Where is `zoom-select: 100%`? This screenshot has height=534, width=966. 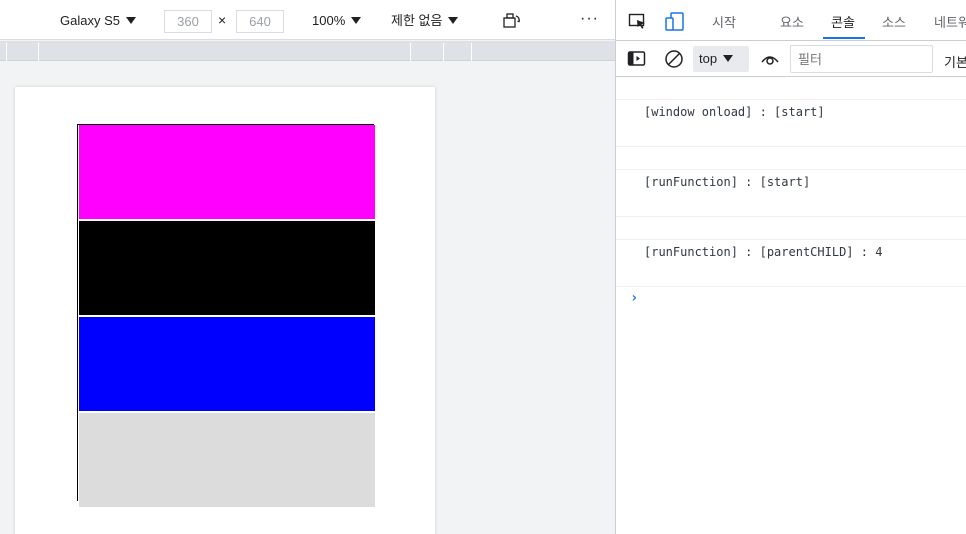 zoom-select: 100% is located at coordinates (337, 21).